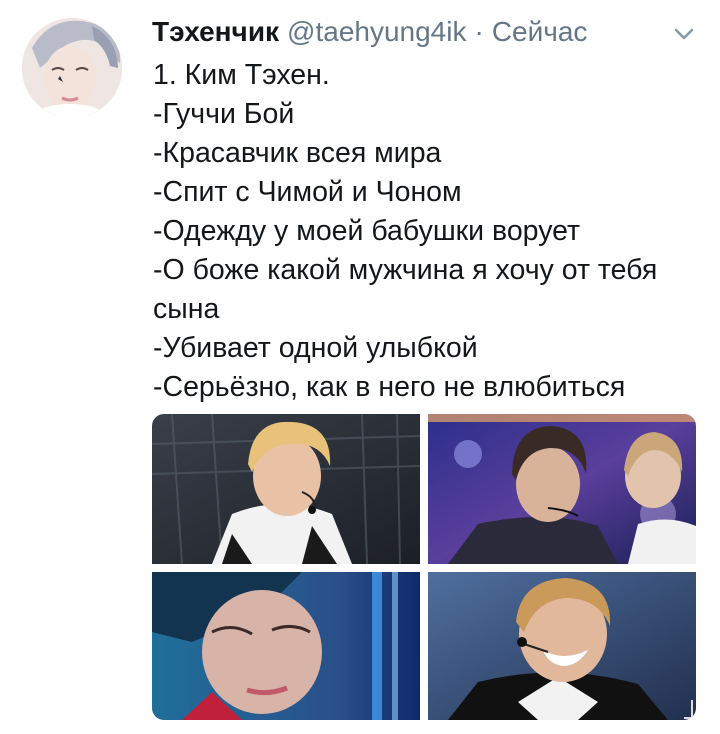  Describe the element at coordinates (389, 387) in the screenshot. I see `tweet-line: -Серьёзно, как в него не влюбиться` at that location.